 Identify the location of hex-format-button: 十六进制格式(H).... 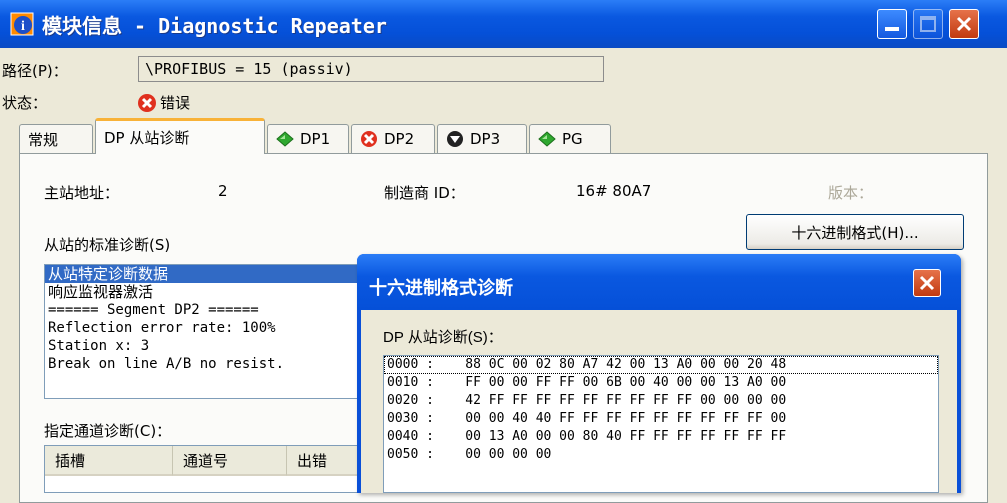
(855, 232).